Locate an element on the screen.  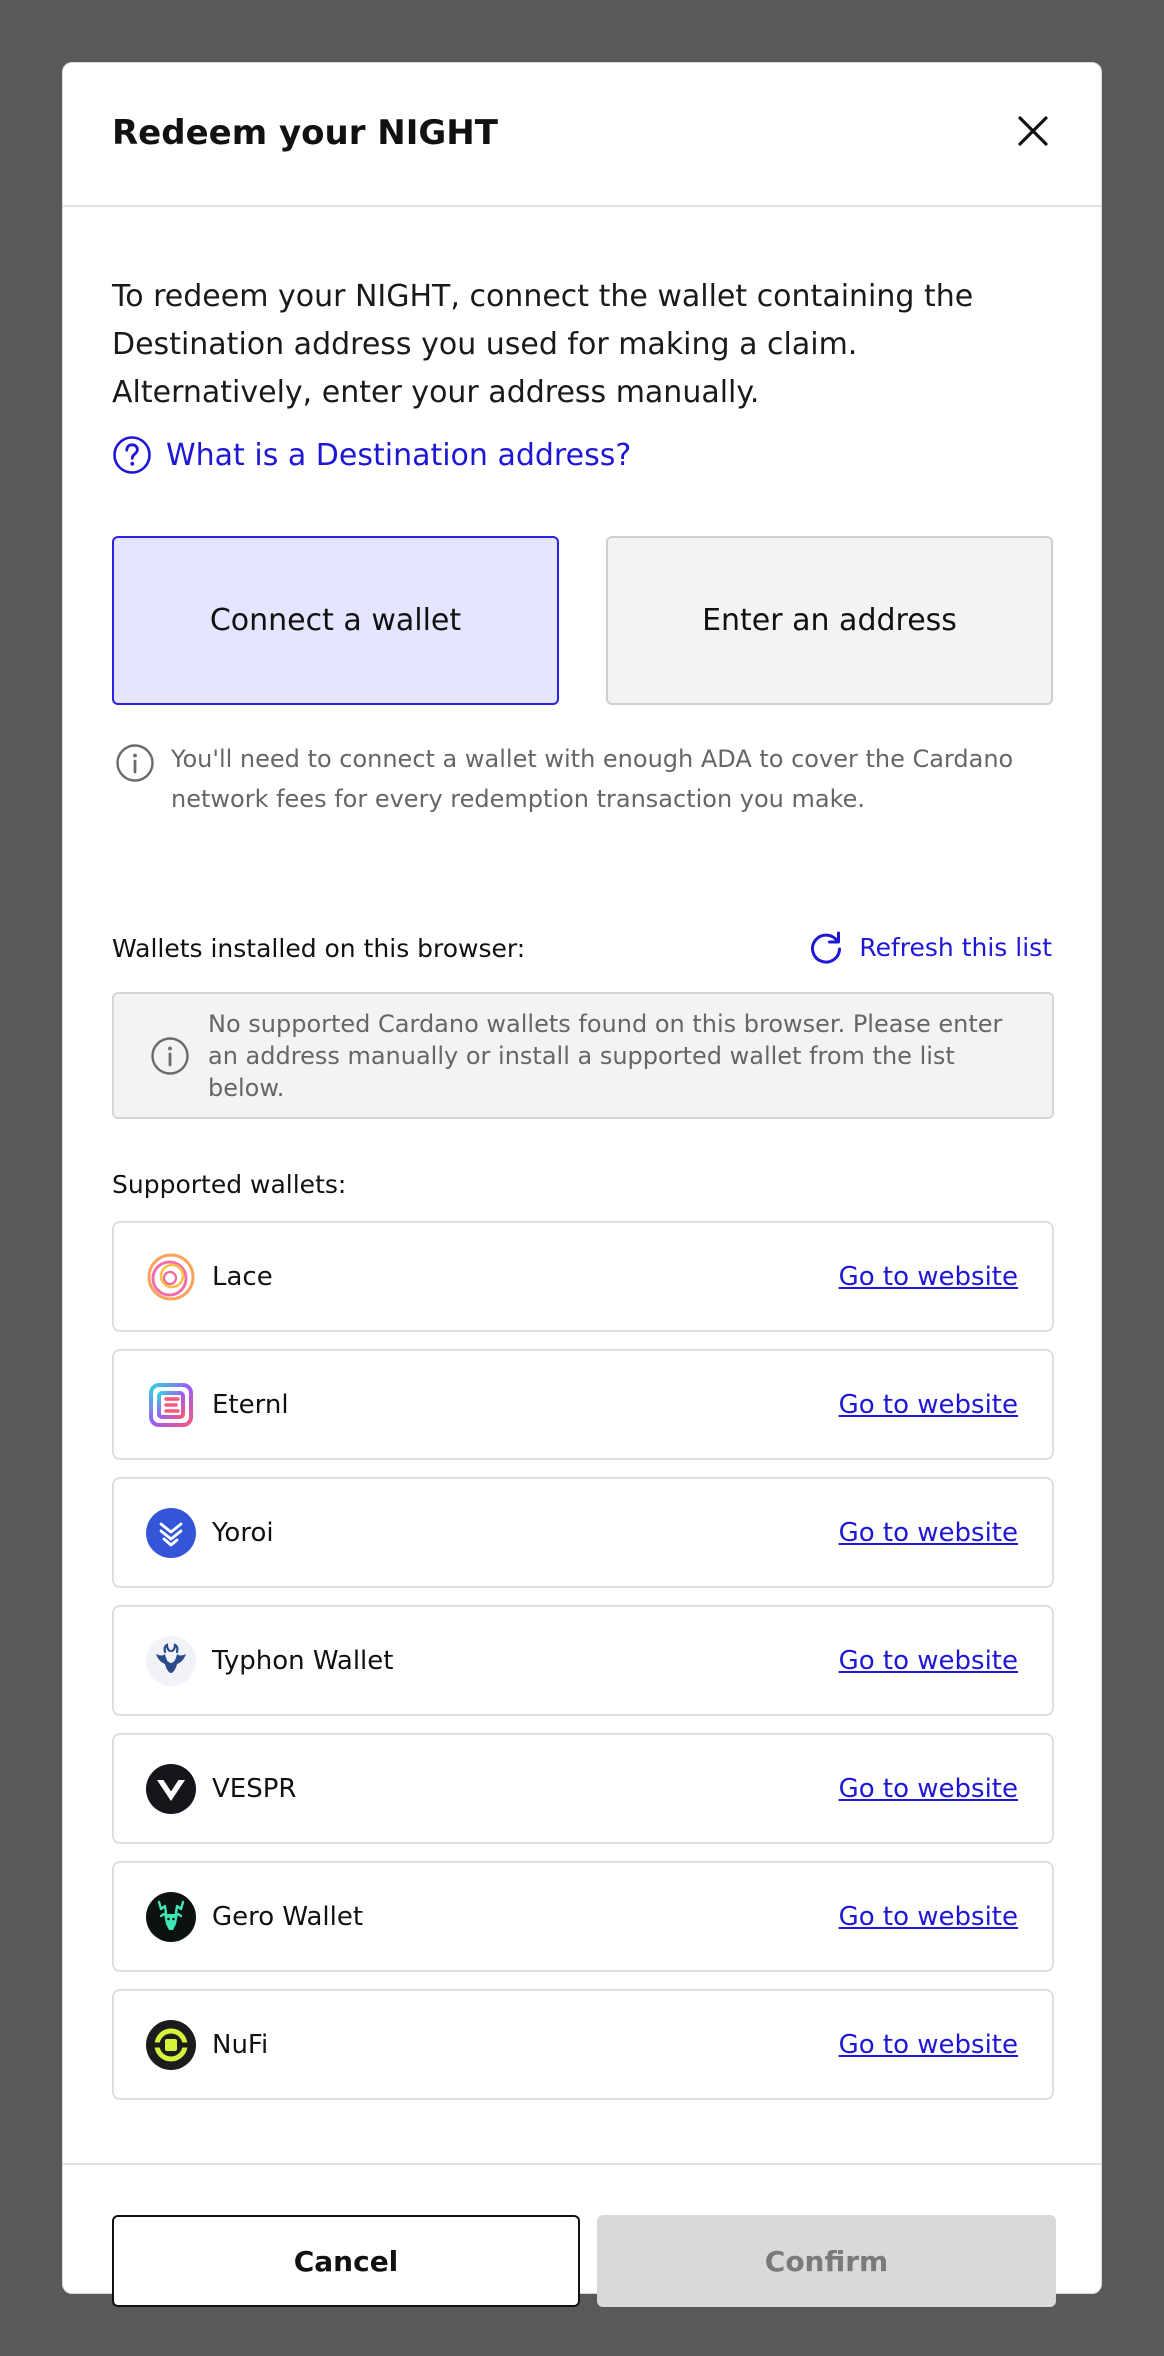
wallet-row-eternl: Eternl Go to website is located at coordinates (583, 1404).